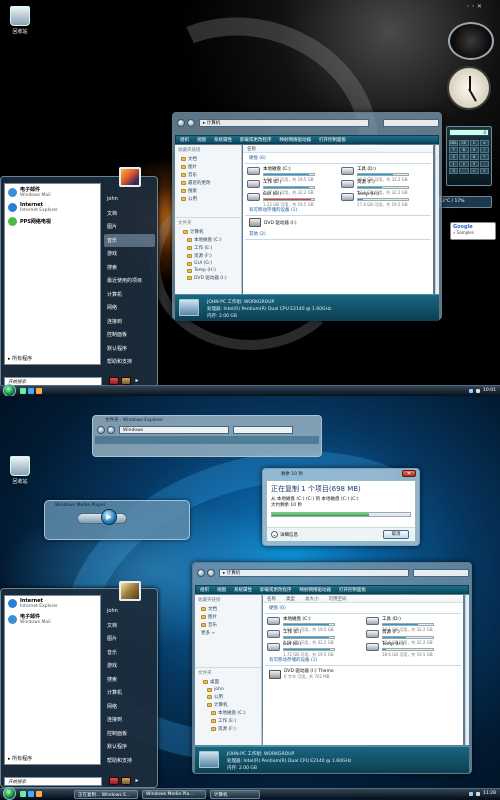  Describe the element at coordinates (291, 199) in the screenshot. I see `drive-item: GUI (G:) 1.22 GB 可用，共 19.5 GB` at that location.